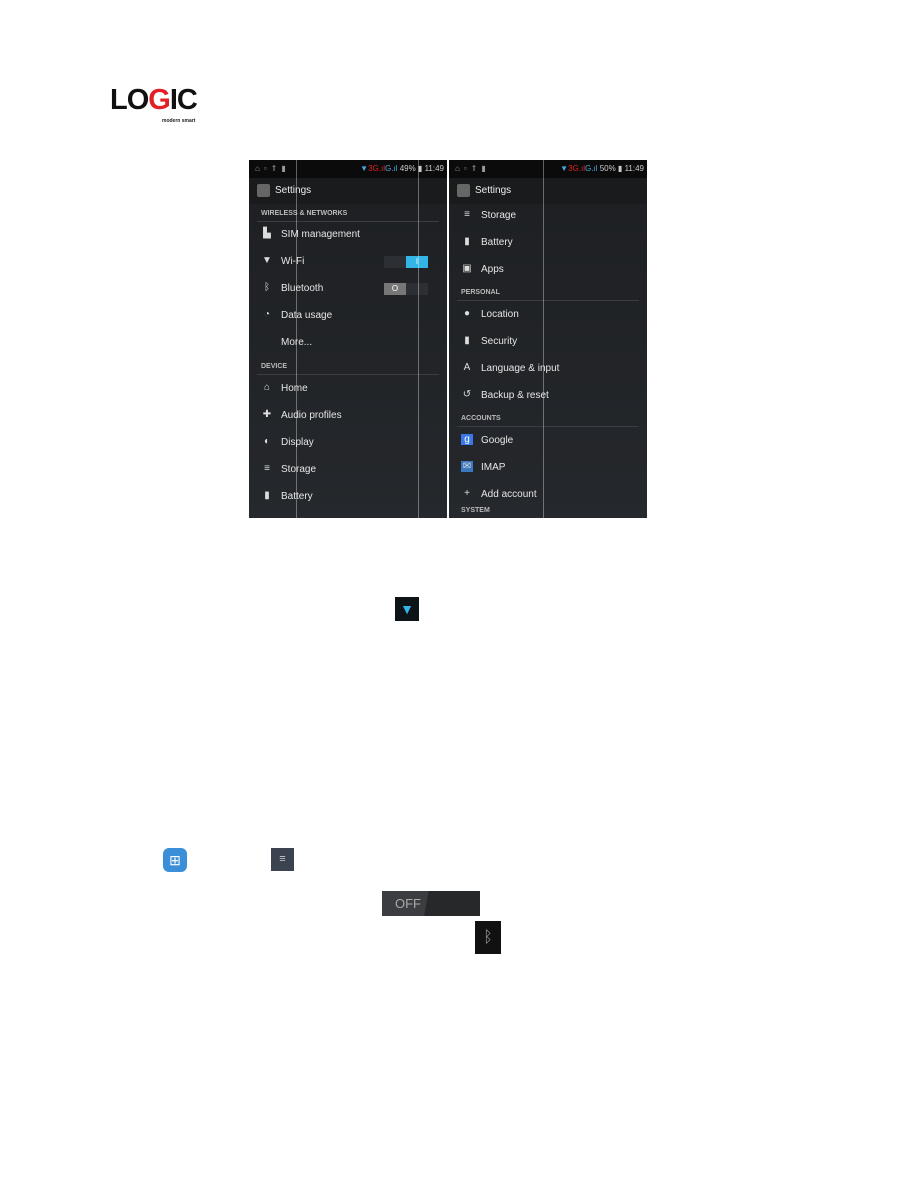  What do you see at coordinates (509, 494) in the screenshot?
I see `item-label: Add account` at bounding box center [509, 494].